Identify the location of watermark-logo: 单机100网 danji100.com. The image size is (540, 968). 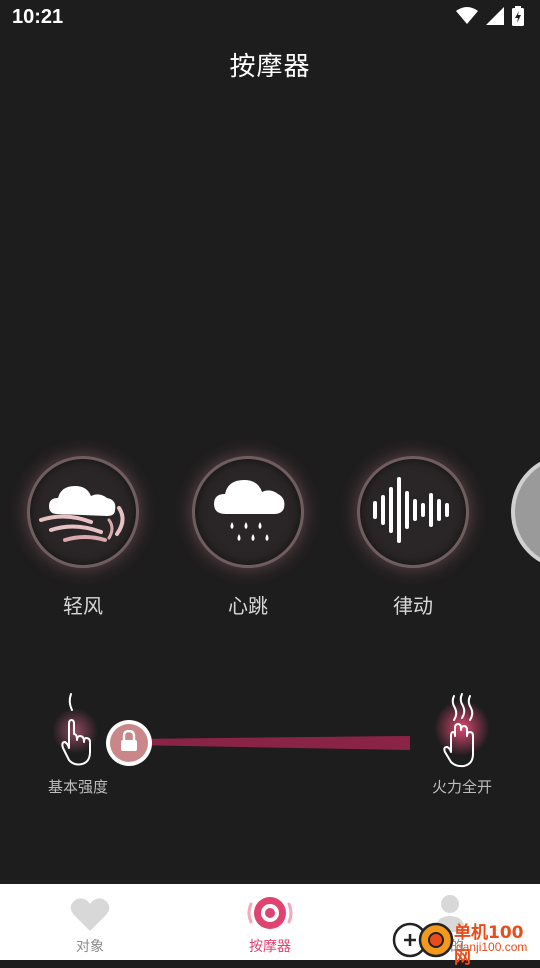
(465, 943).